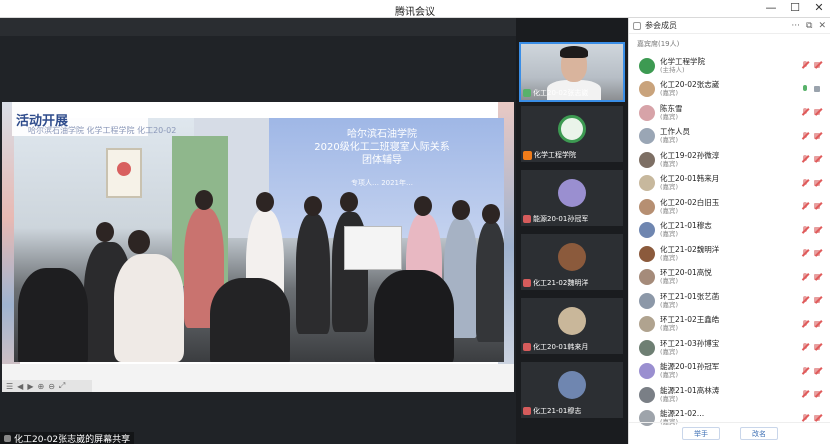 Image resolution: width=830 pixels, height=444 pixels. What do you see at coordinates (729, 184) in the screenshot?
I see `participant-row: 化工20-01韩来月 (嘉宾)` at bounding box center [729, 184].